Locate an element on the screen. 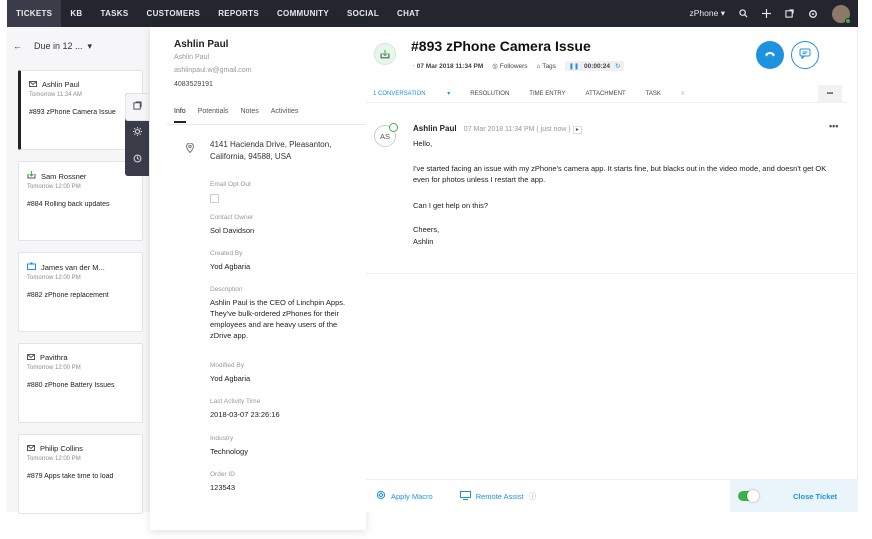 This screenshot has width=872, height=539. email-opt-out-checkbox is located at coordinates (214, 198).